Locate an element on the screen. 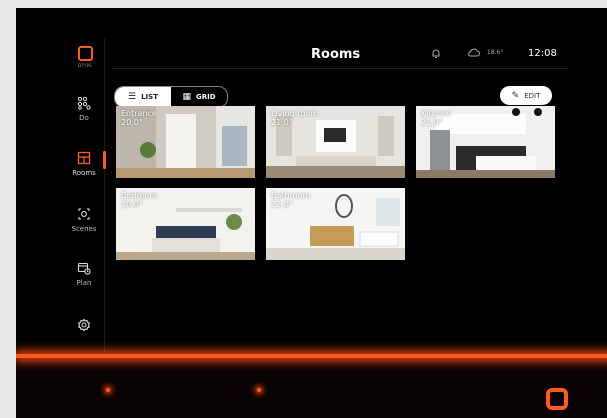 The image size is (607, 418). sidebar-item-rooms: Rooms is located at coordinates (84, 164).